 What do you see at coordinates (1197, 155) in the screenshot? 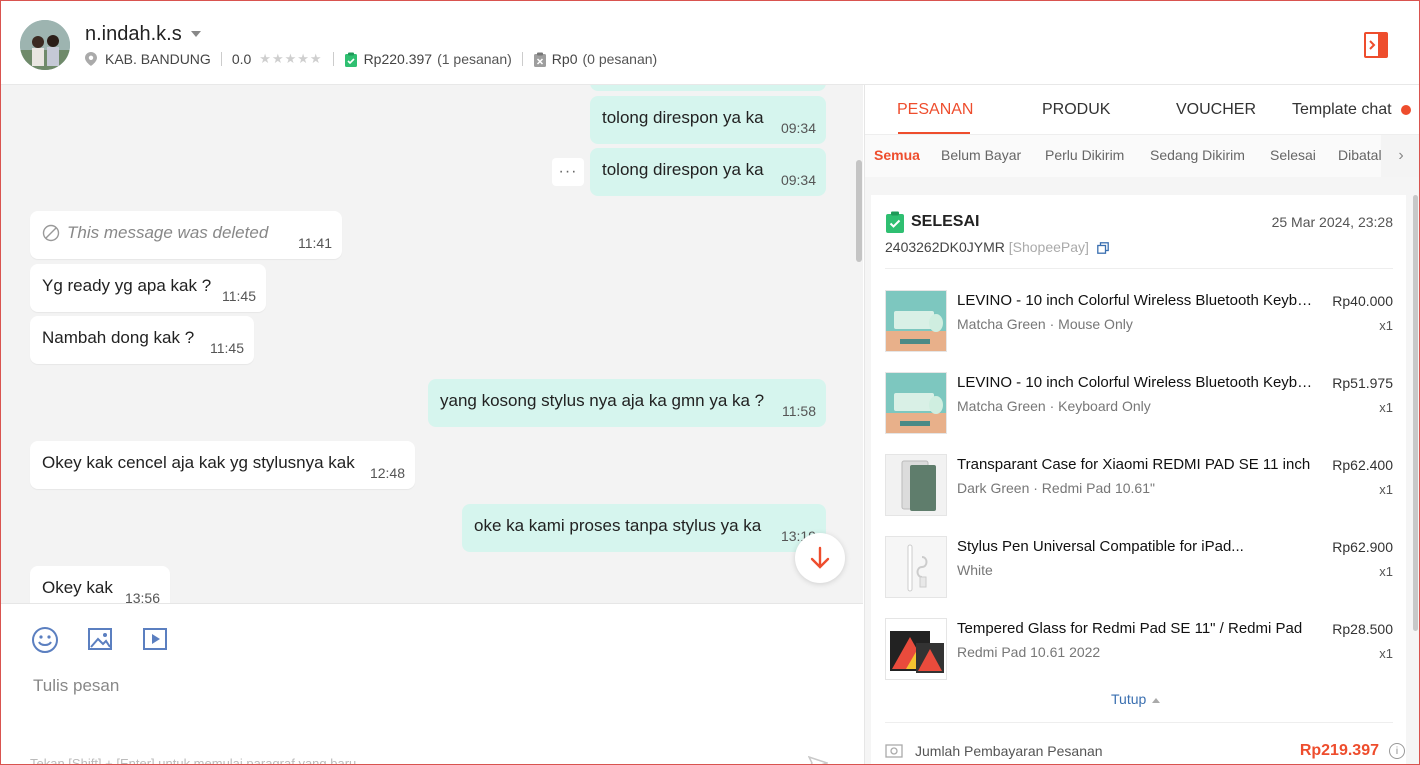
I see `filter-sedang-dikirim: Sedang Dikirim` at bounding box center [1197, 155].